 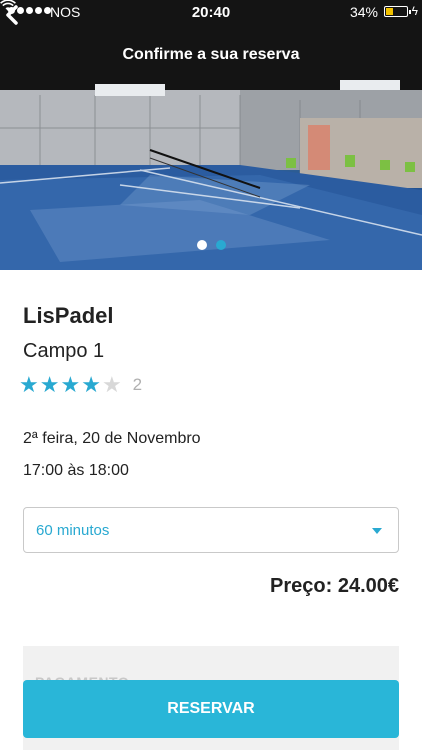 What do you see at coordinates (64, 351) in the screenshot?
I see `court-name: Campo 1` at bounding box center [64, 351].